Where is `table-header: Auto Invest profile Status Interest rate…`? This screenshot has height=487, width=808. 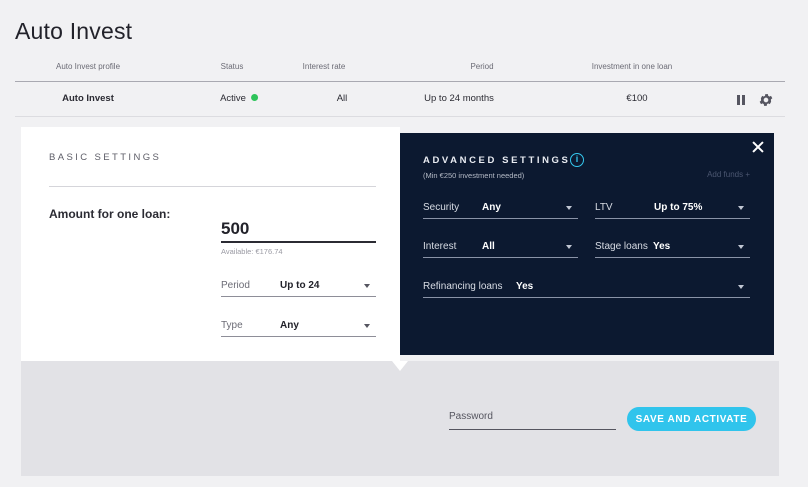
table-header: Auto Invest profile Status Interest rate… is located at coordinates (400, 70).